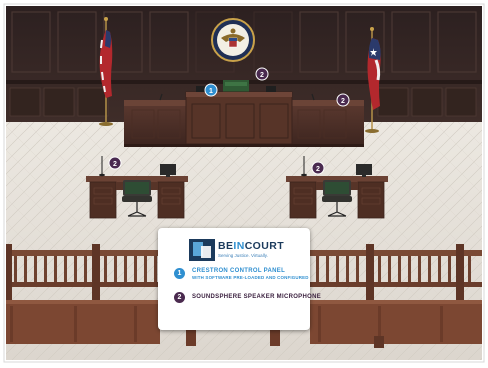 This screenshot has width=488, height=368. What do you see at coordinates (257, 297) in the screenshot?
I see `legend-item-title: SOUNDSPHERE SPEAKER MICROPHONE` at bounding box center [257, 297].